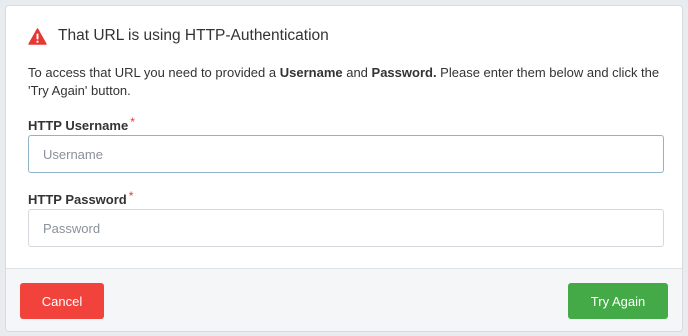 The height and width of the screenshot is (336, 688). I want to click on warning-triangle-icon, so click(37, 36).